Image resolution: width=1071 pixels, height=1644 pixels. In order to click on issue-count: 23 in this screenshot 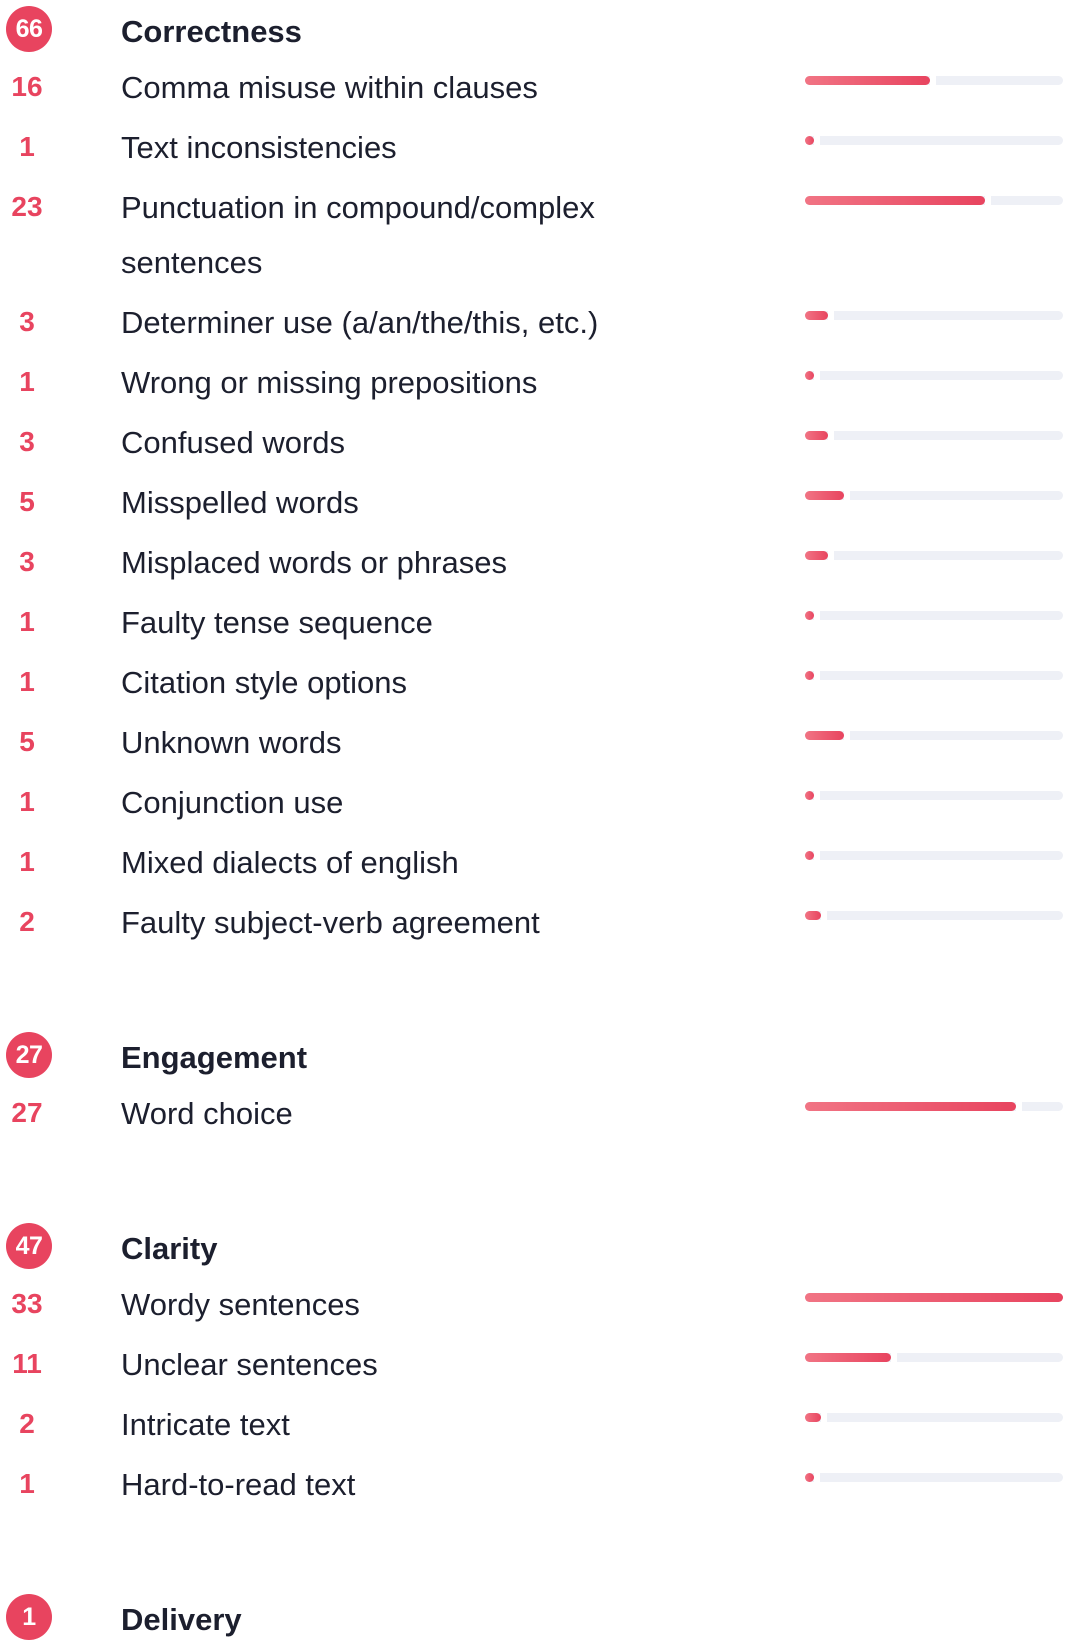, I will do `click(27, 206)`.